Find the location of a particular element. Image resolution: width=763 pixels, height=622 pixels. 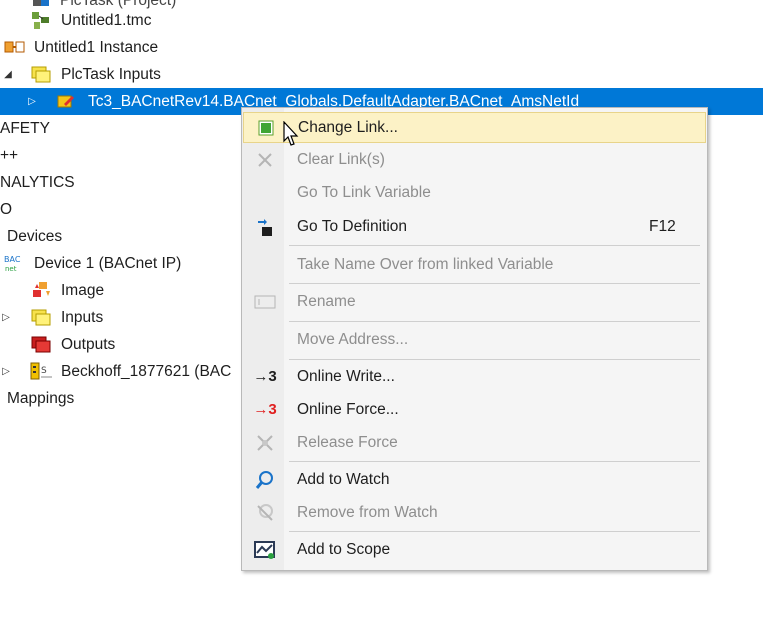

release-force-icon is located at coordinates (265, 443).